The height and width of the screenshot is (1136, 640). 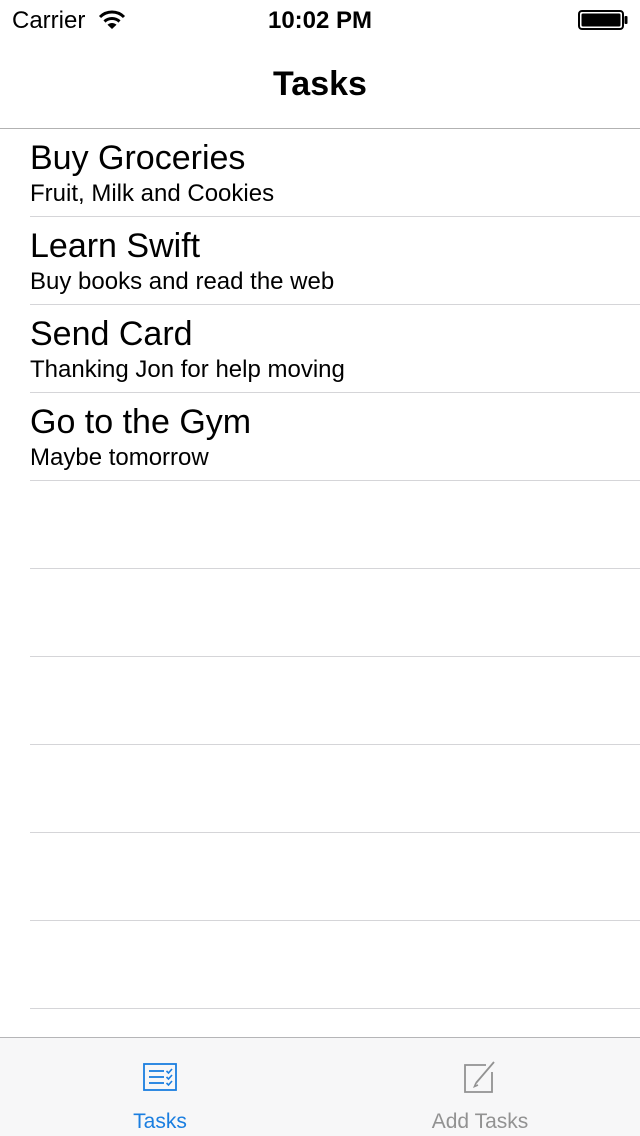 What do you see at coordinates (141, 422) in the screenshot?
I see `task-title: Go to the Gym` at bounding box center [141, 422].